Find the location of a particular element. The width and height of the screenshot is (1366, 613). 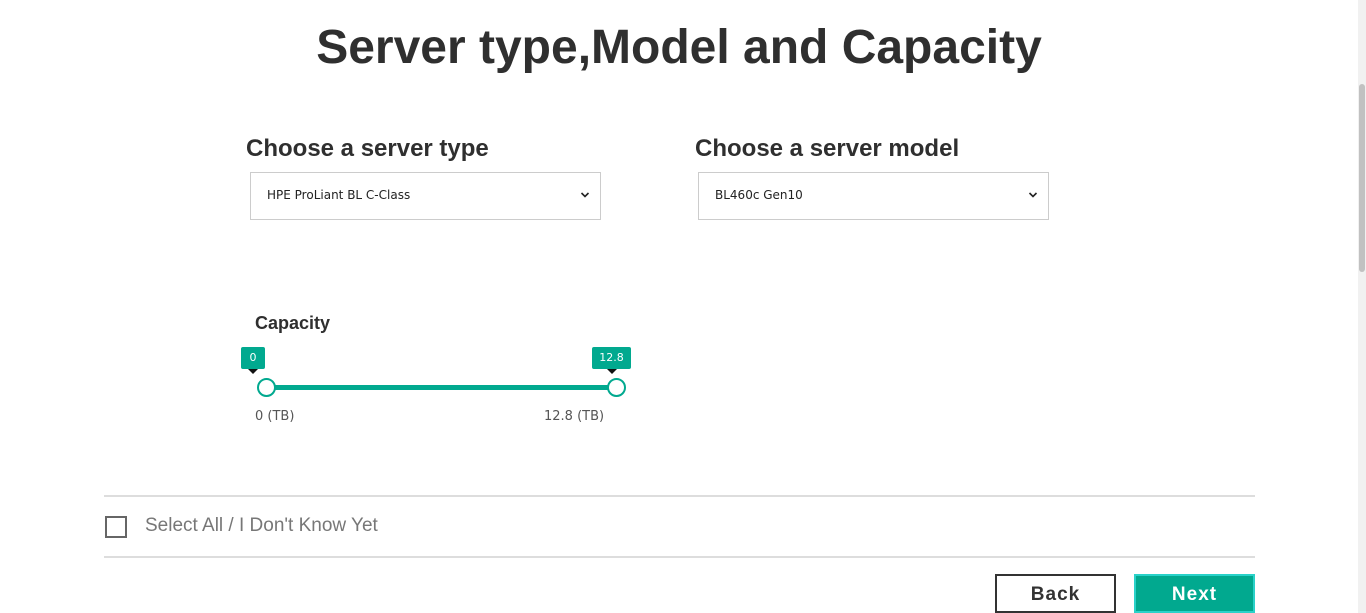

back-button: Back is located at coordinates (1055, 593).